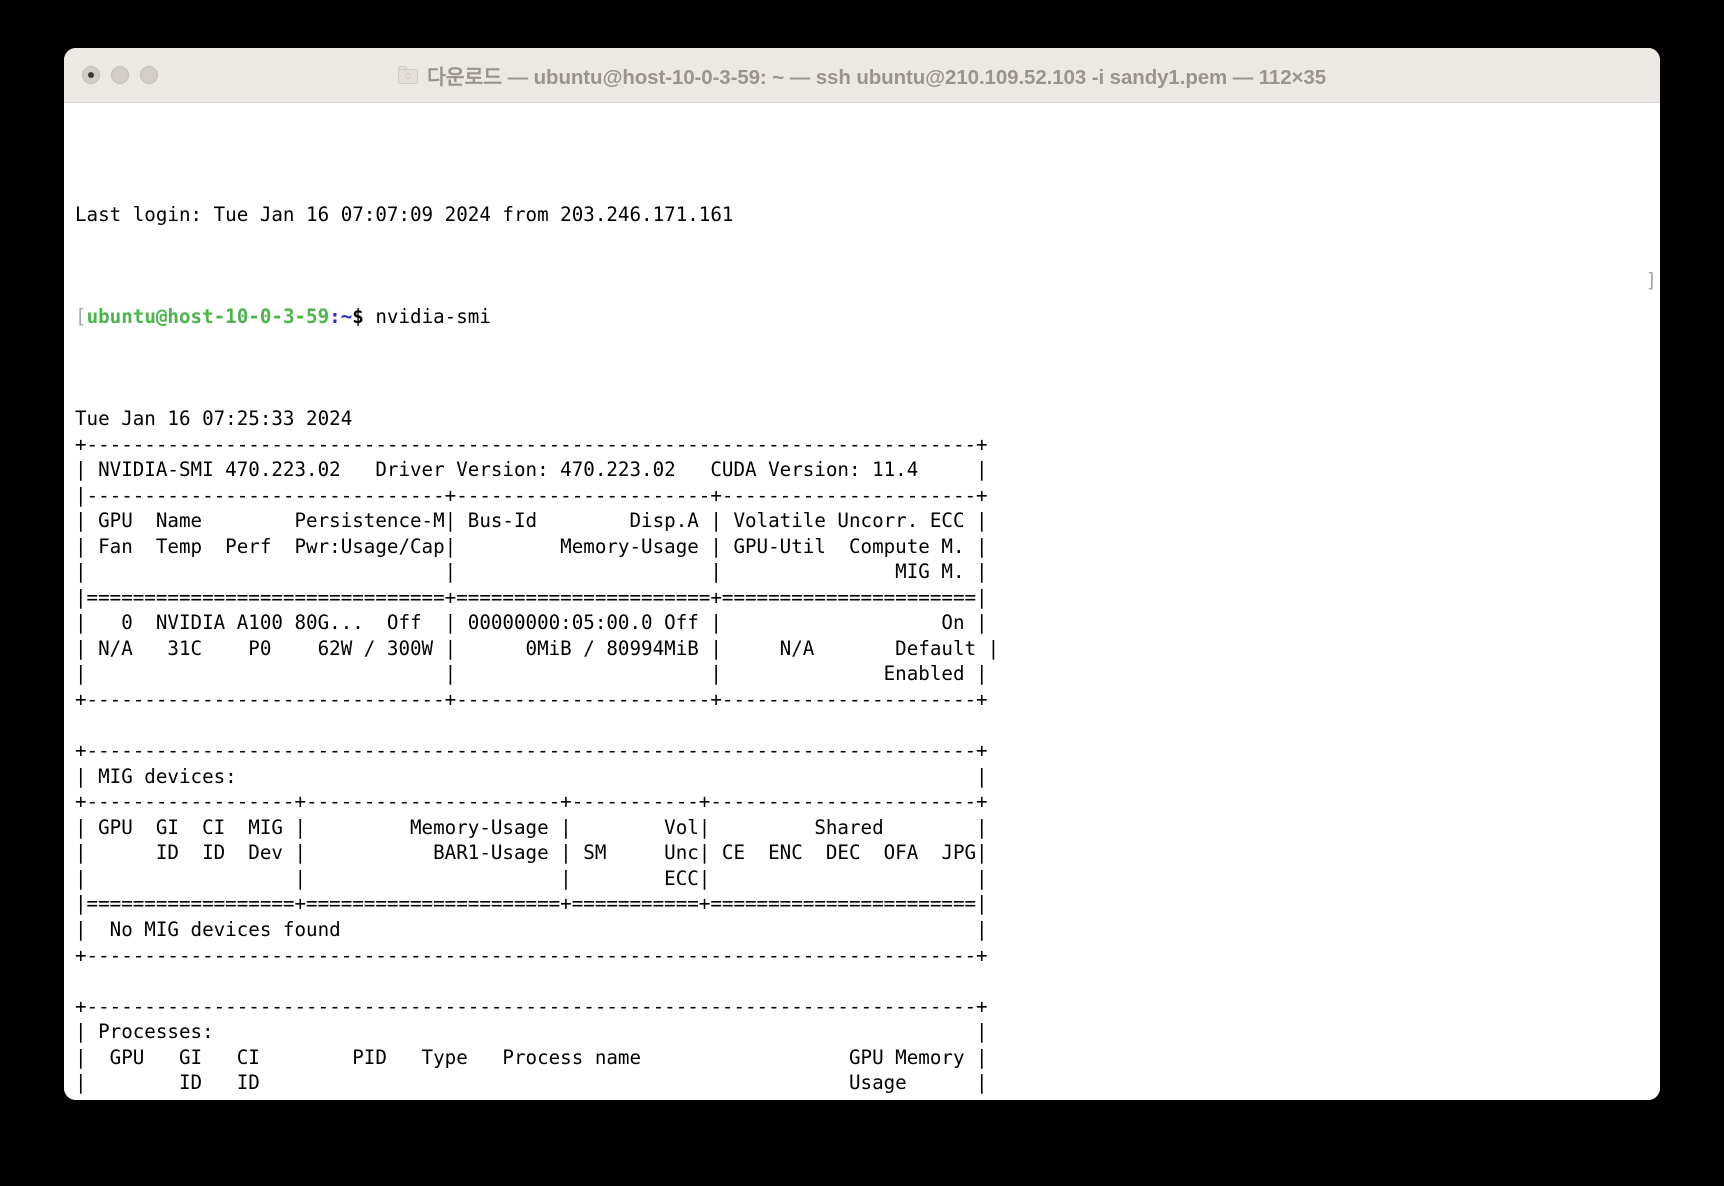 The height and width of the screenshot is (1186, 1724). What do you see at coordinates (433, 316) in the screenshot?
I see `typed-command: nvidia-smi` at bounding box center [433, 316].